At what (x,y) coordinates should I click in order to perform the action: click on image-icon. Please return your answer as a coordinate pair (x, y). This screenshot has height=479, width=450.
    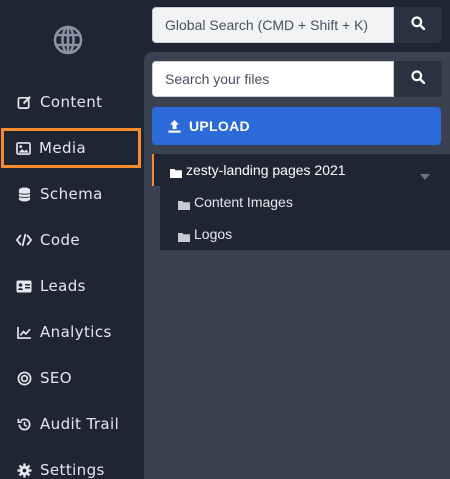
    Looking at the image, I should click on (23, 148).